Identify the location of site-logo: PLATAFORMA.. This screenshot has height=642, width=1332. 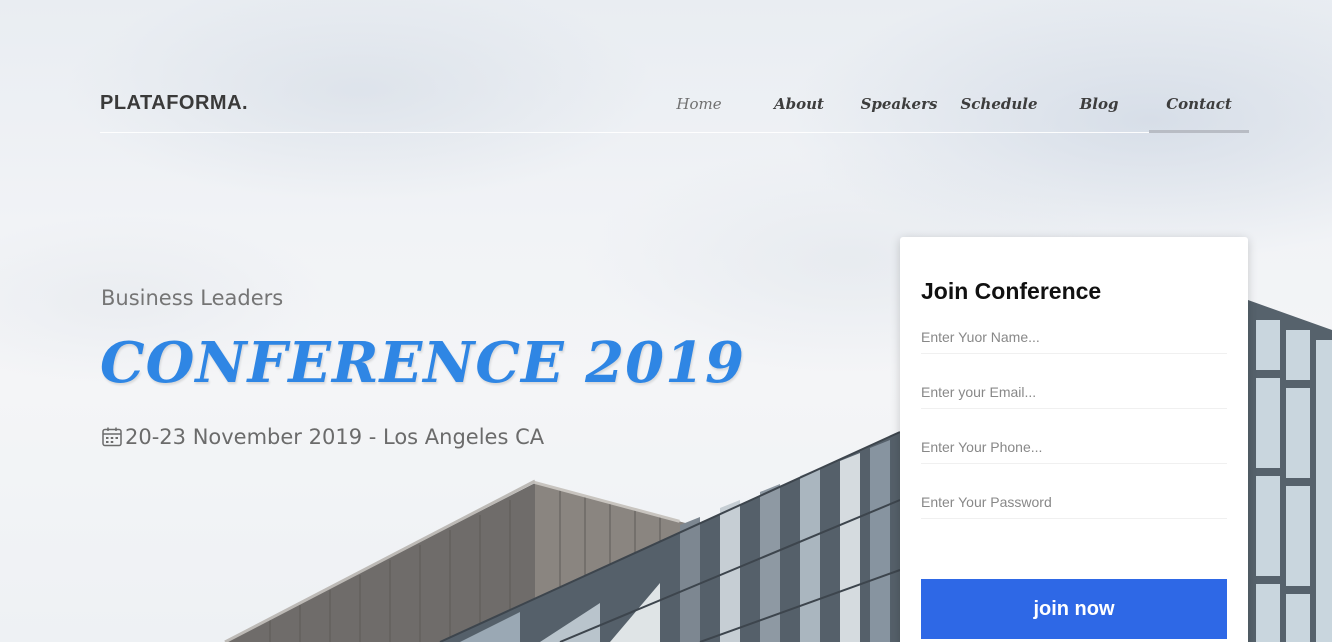
(174, 103).